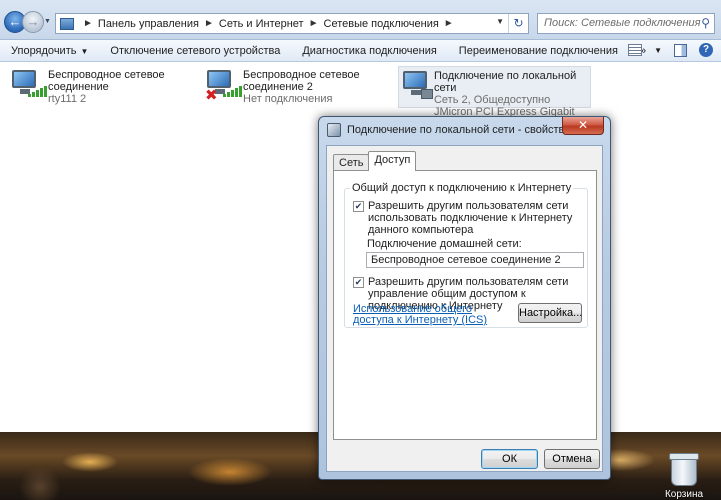 The image size is (721, 500). What do you see at coordinates (49, 51) in the screenshot?
I see `organize-menu: Упорядочить ▼` at bounding box center [49, 51].